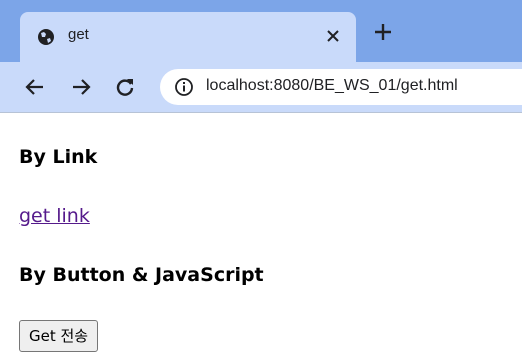 The width and height of the screenshot is (522, 362). I want to click on get-link: get link, so click(54, 216).